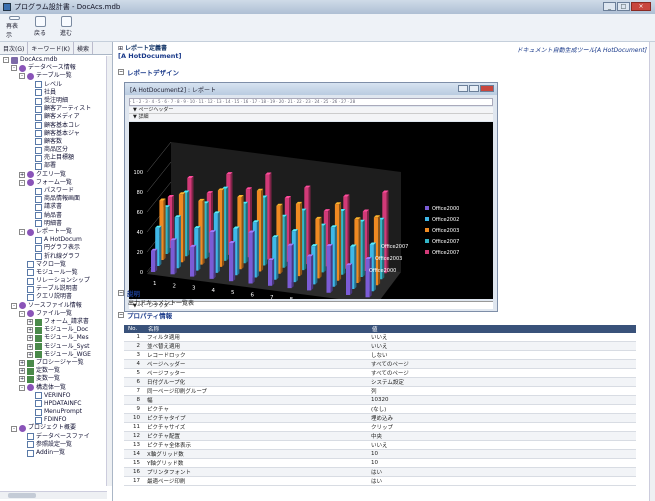  What do you see at coordinates (109, 271) in the screenshot?
I see `sidebar-vertical-scrollbar` at bounding box center [109, 271].